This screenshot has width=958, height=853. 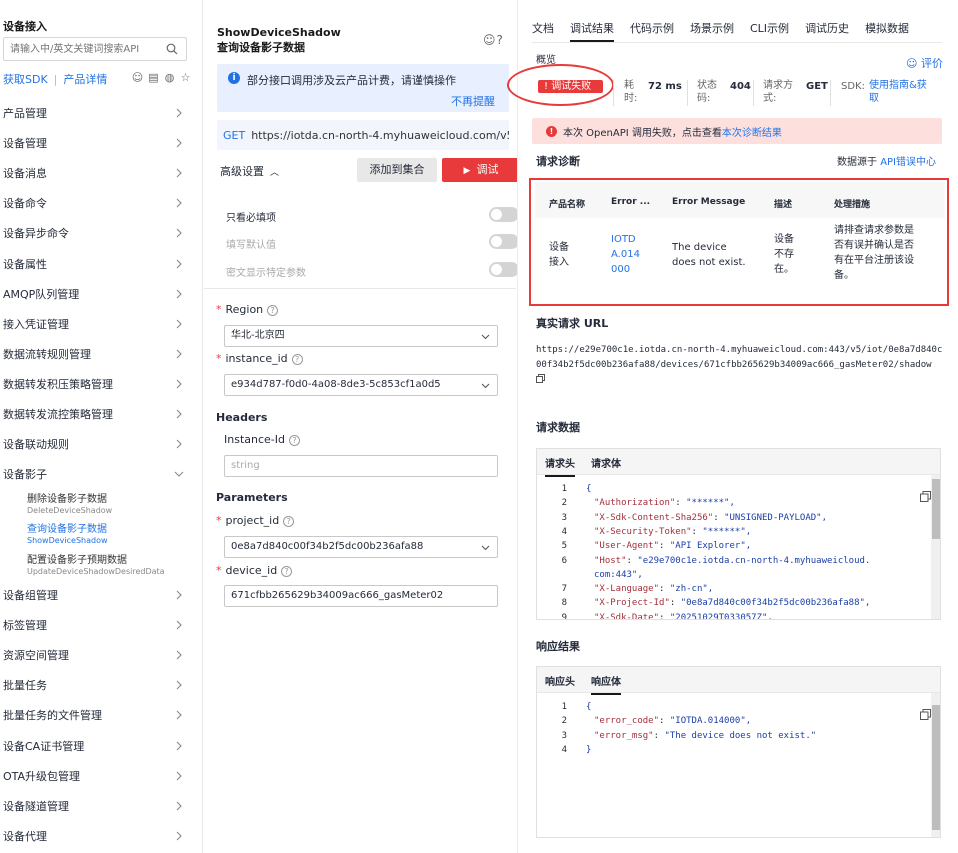 What do you see at coordinates (924, 63) in the screenshot?
I see `rate-link: ☺ 评价` at bounding box center [924, 63].